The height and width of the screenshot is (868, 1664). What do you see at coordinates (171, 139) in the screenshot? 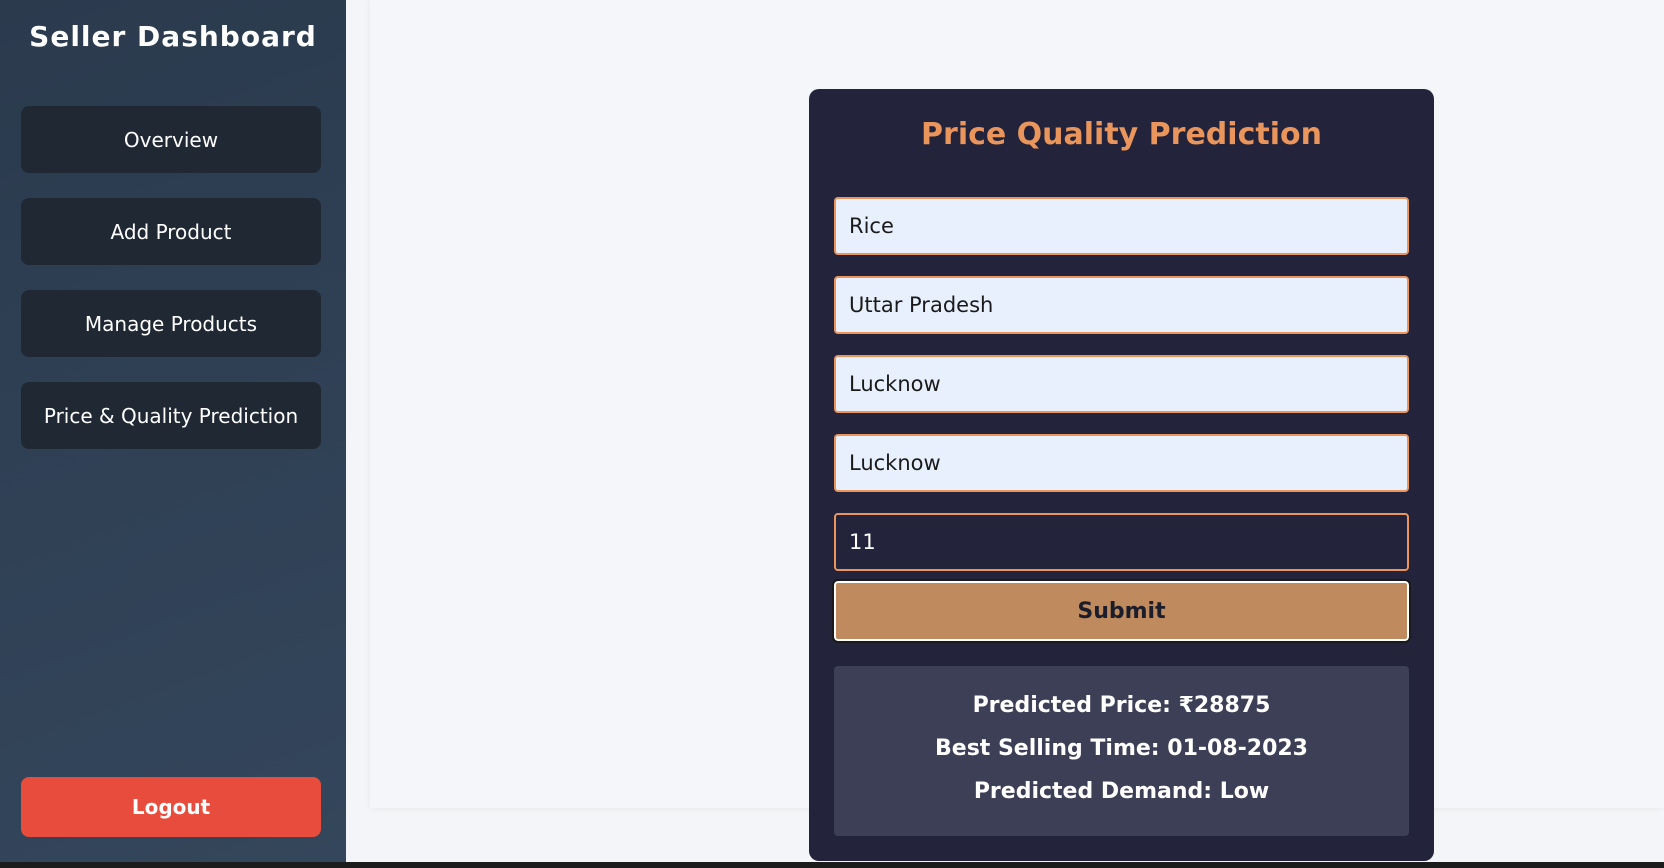
I see `nav-overview-button: Overview` at bounding box center [171, 139].